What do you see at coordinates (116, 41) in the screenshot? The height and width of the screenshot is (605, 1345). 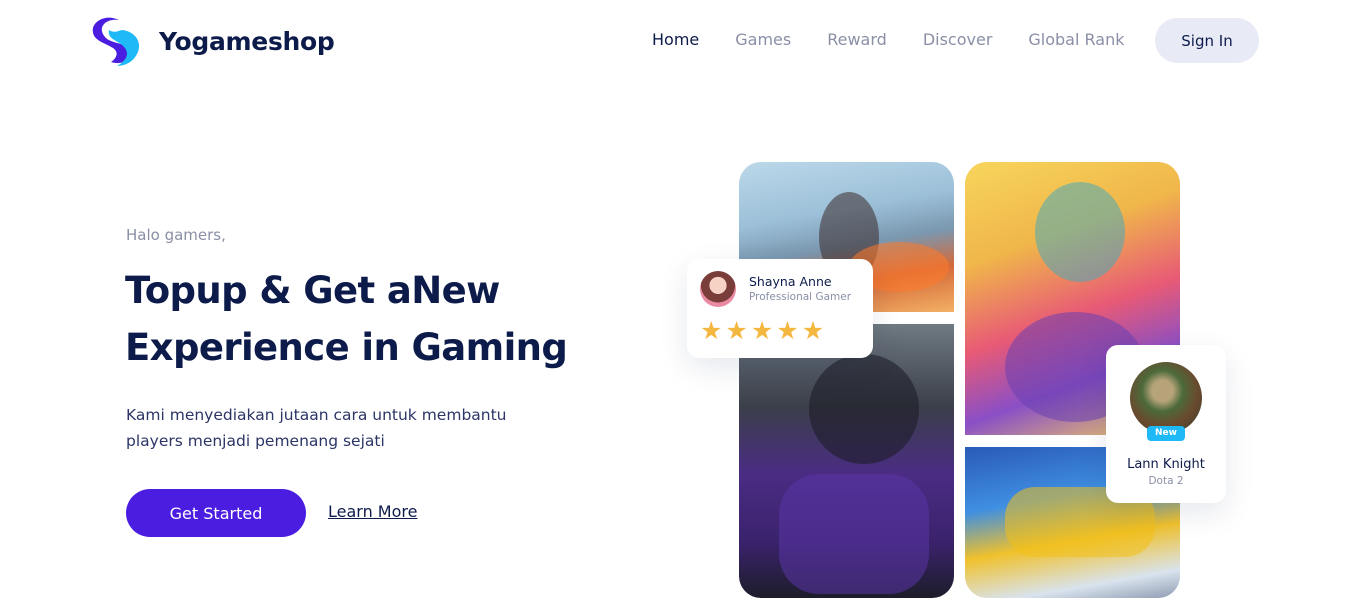 I see `logo-icon` at bounding box center [116, 41].